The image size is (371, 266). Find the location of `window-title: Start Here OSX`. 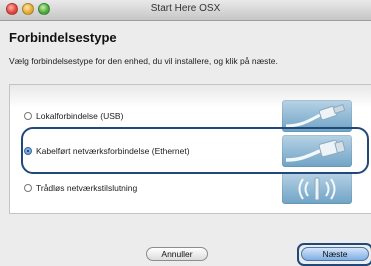

window-title: Start Here OSX is located at coordinates (185, 8).